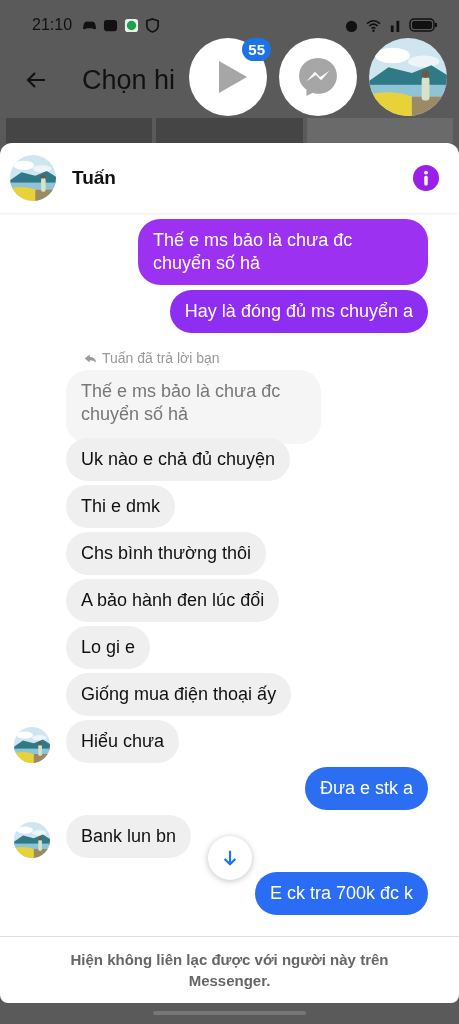  I want to click on shield-icon, so click(153, 25).